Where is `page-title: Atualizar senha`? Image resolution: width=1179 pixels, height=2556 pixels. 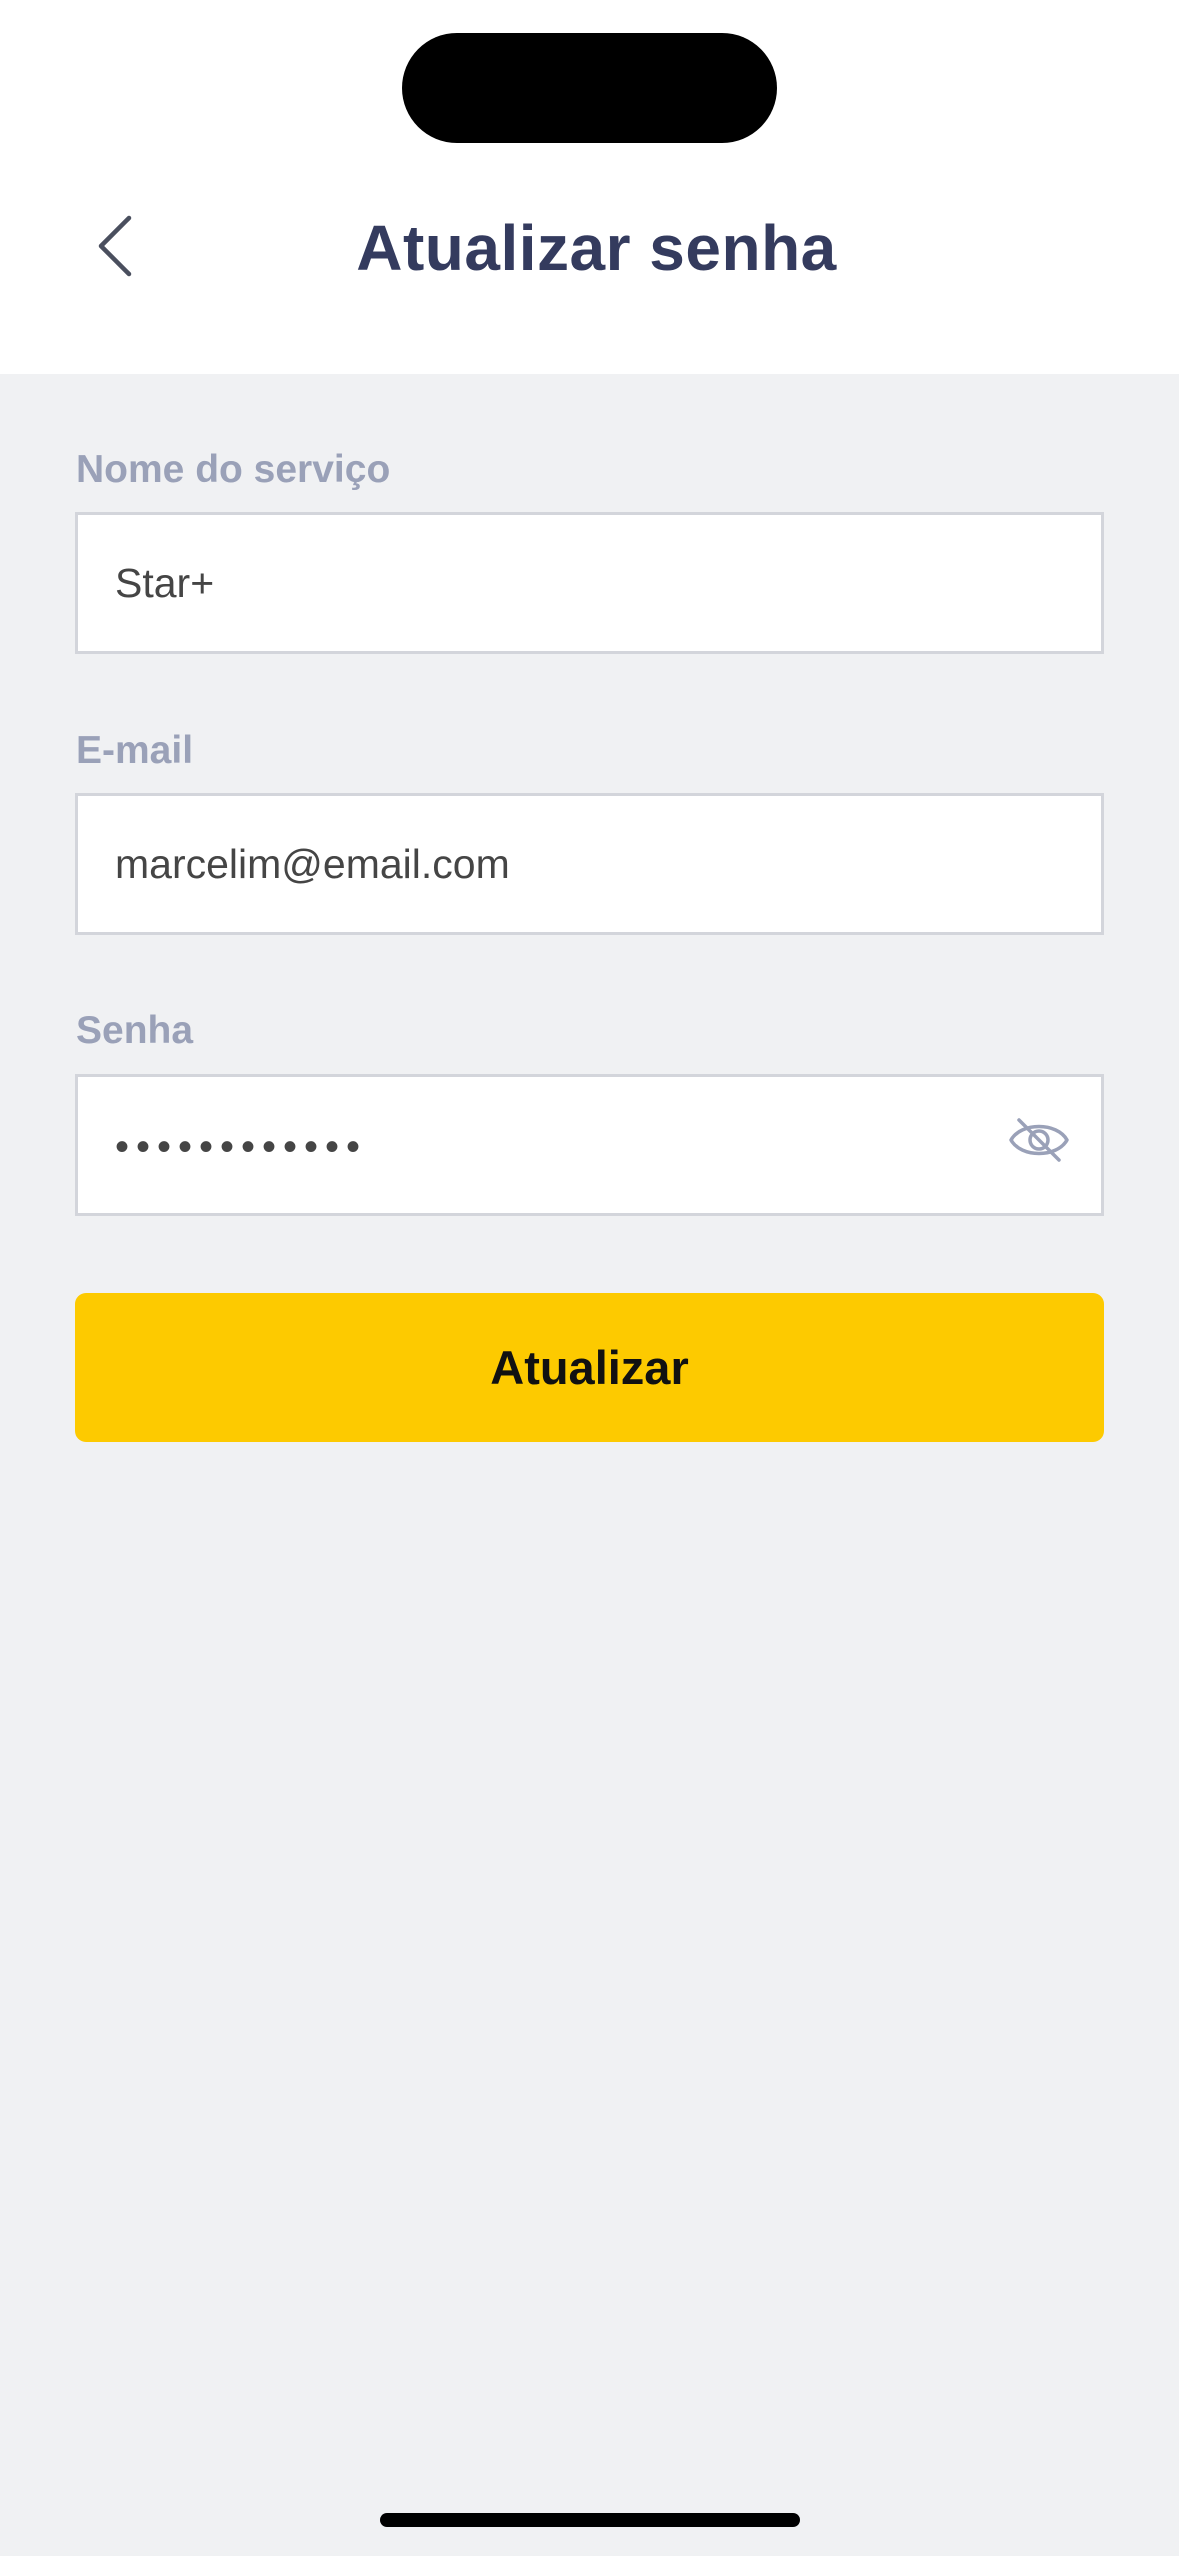
page-title: Atualizar senha is located at coordinates (596, 248).